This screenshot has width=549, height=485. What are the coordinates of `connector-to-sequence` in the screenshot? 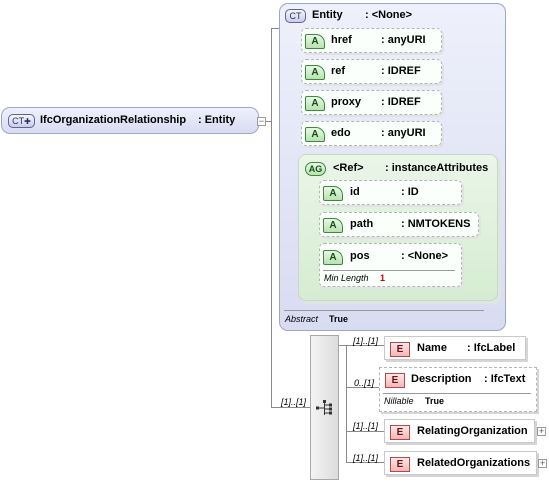 It's located at (290, 407).